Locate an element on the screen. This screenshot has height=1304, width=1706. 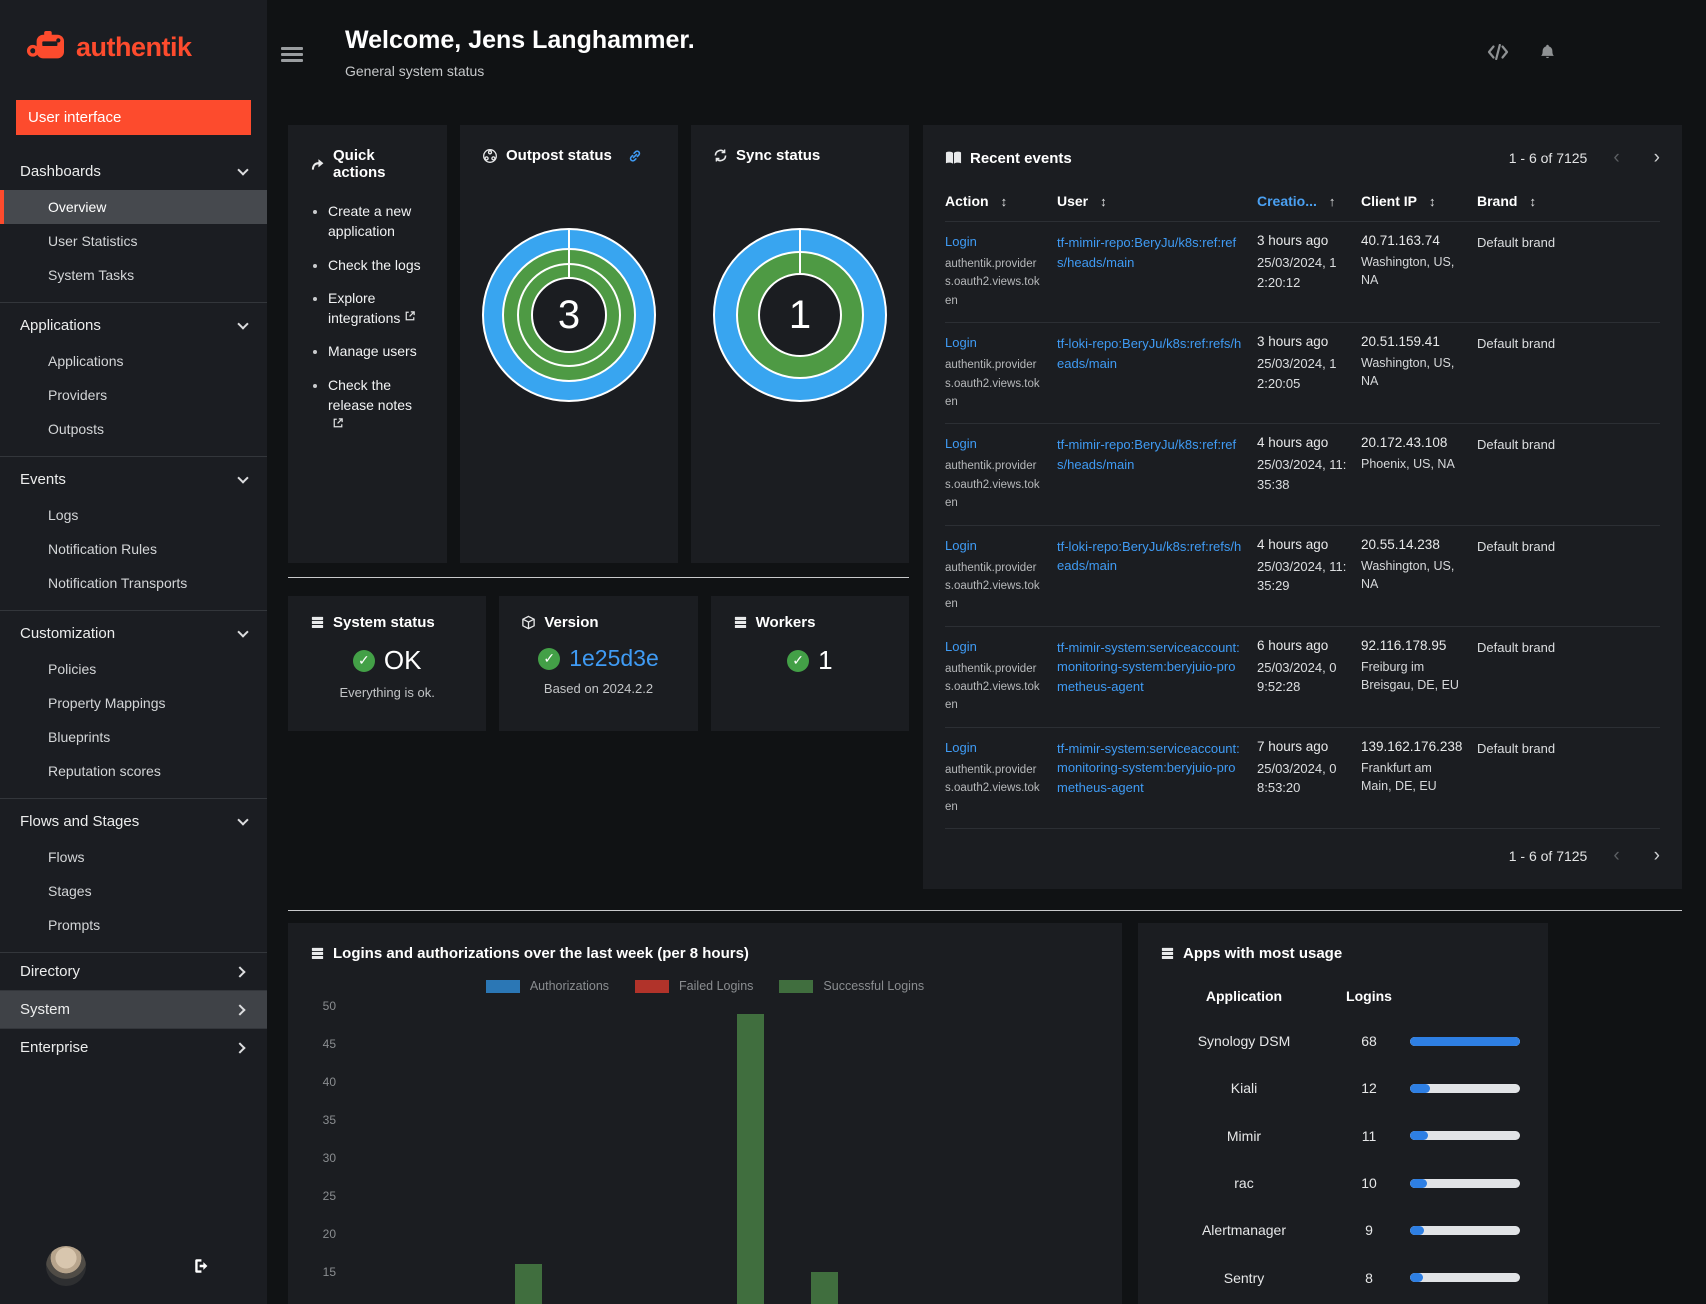
sidebar-item-notification-transports: Notification Transports is located at coordinates (133, 583).